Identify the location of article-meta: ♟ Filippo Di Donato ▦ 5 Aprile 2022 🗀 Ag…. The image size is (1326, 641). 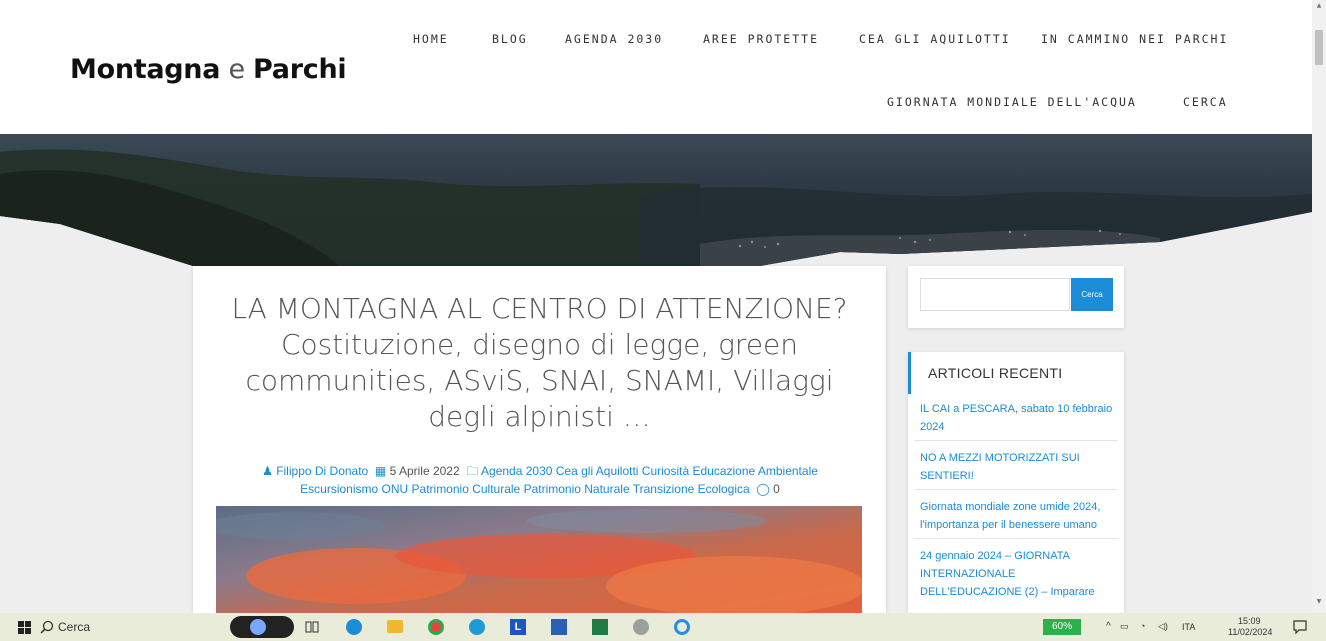
(540, 480).